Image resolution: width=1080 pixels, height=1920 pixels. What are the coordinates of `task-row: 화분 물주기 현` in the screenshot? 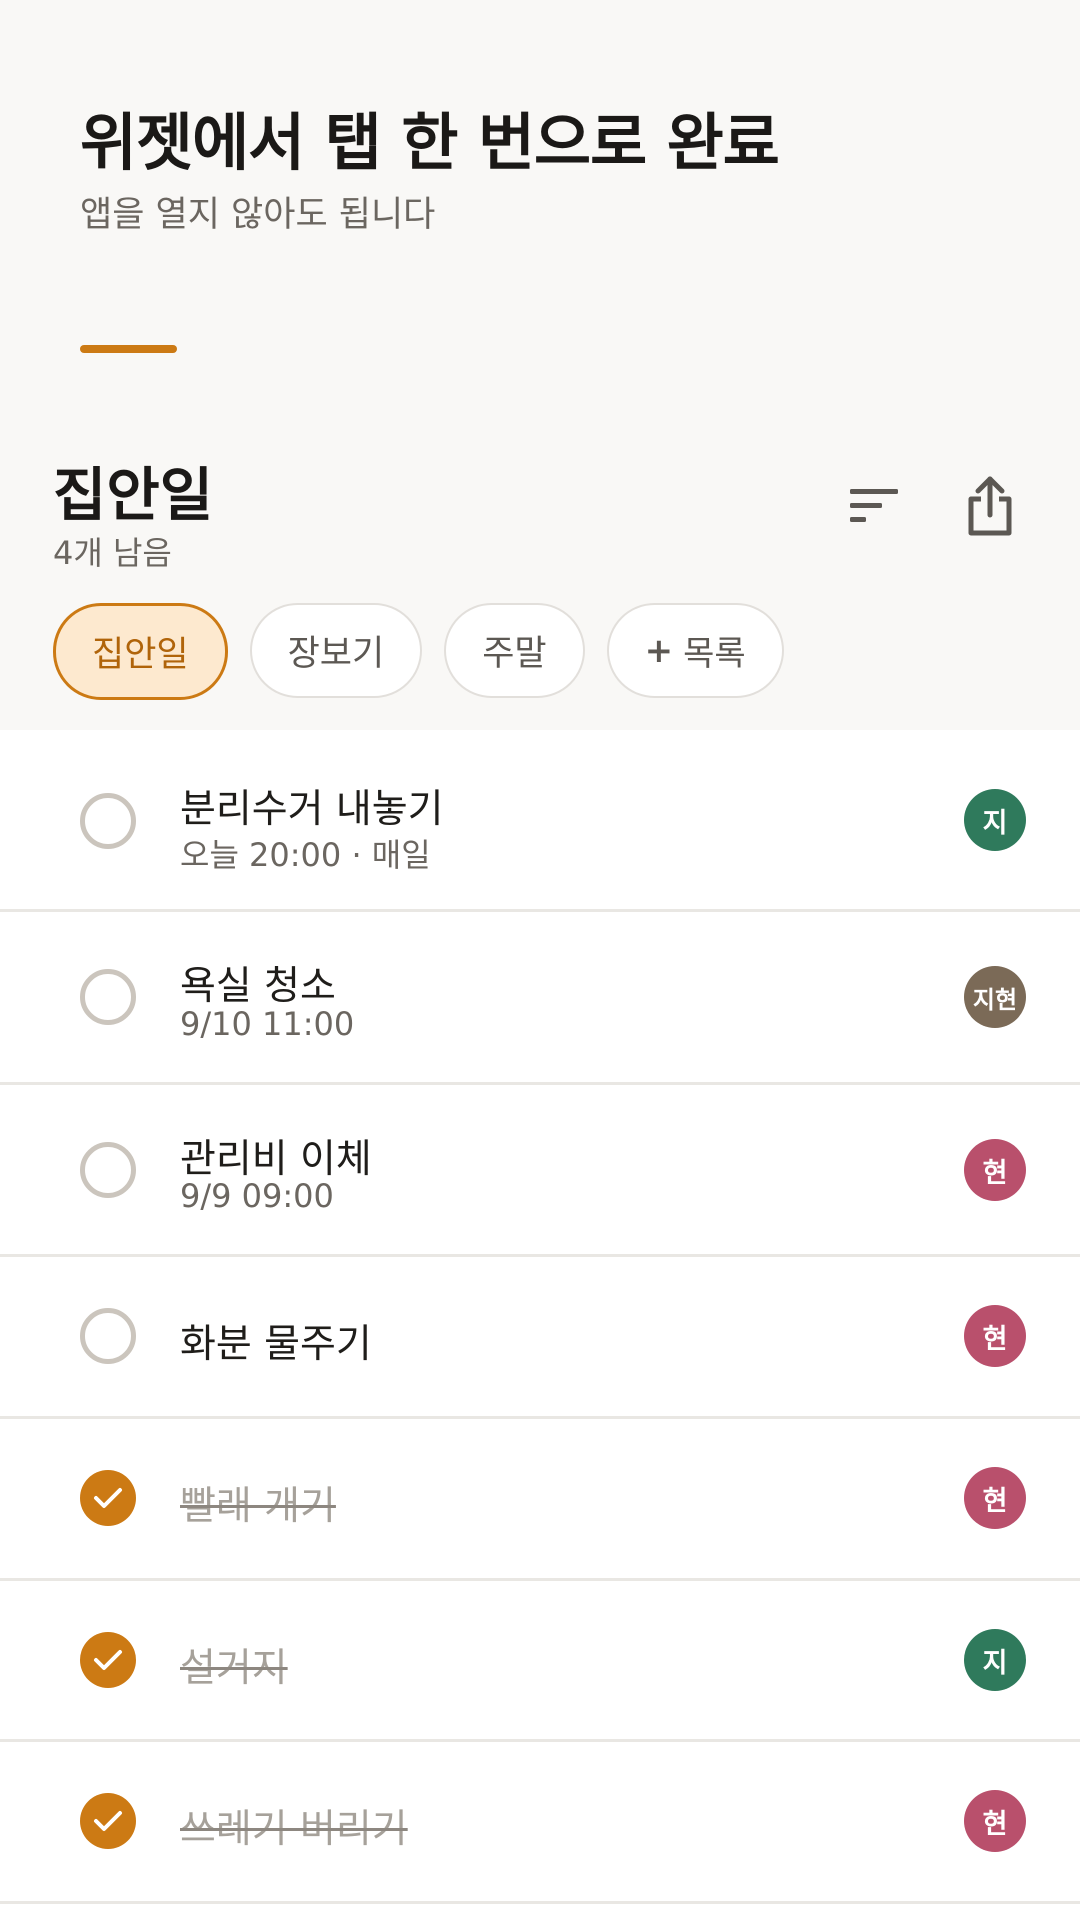 It's located at (540, 1338).